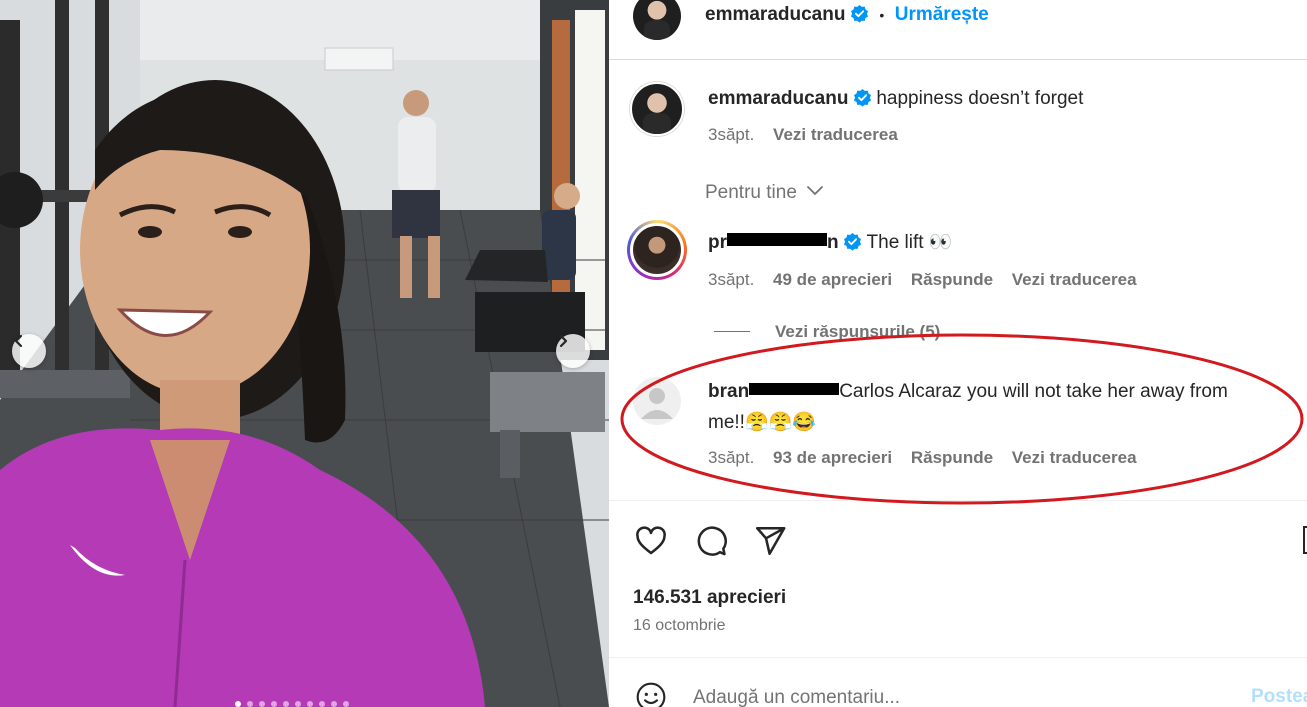 The width and height of the screenshot is (1307, 707). I want to click on comment-button, so click(711, 543).